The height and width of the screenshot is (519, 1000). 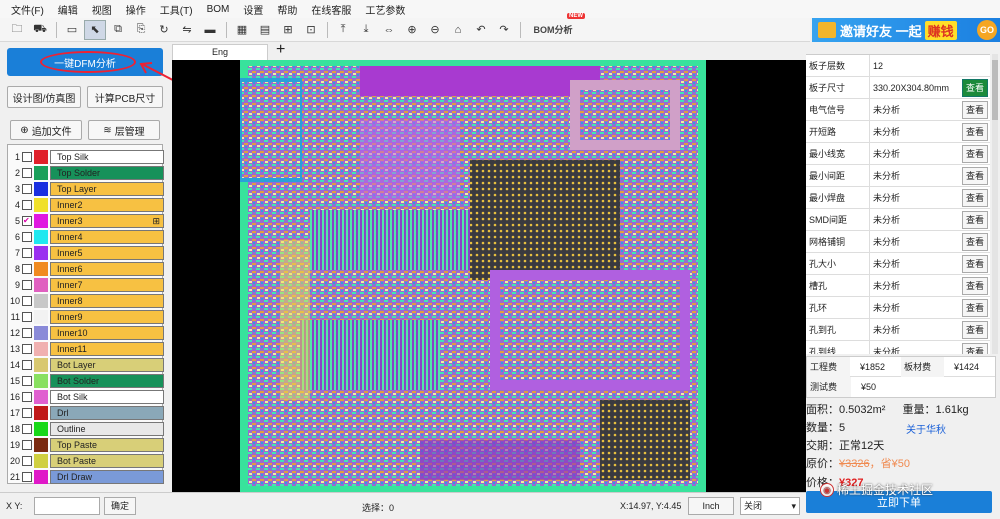 I want to click on menu-item: 操作, so click(x=136, y=9).